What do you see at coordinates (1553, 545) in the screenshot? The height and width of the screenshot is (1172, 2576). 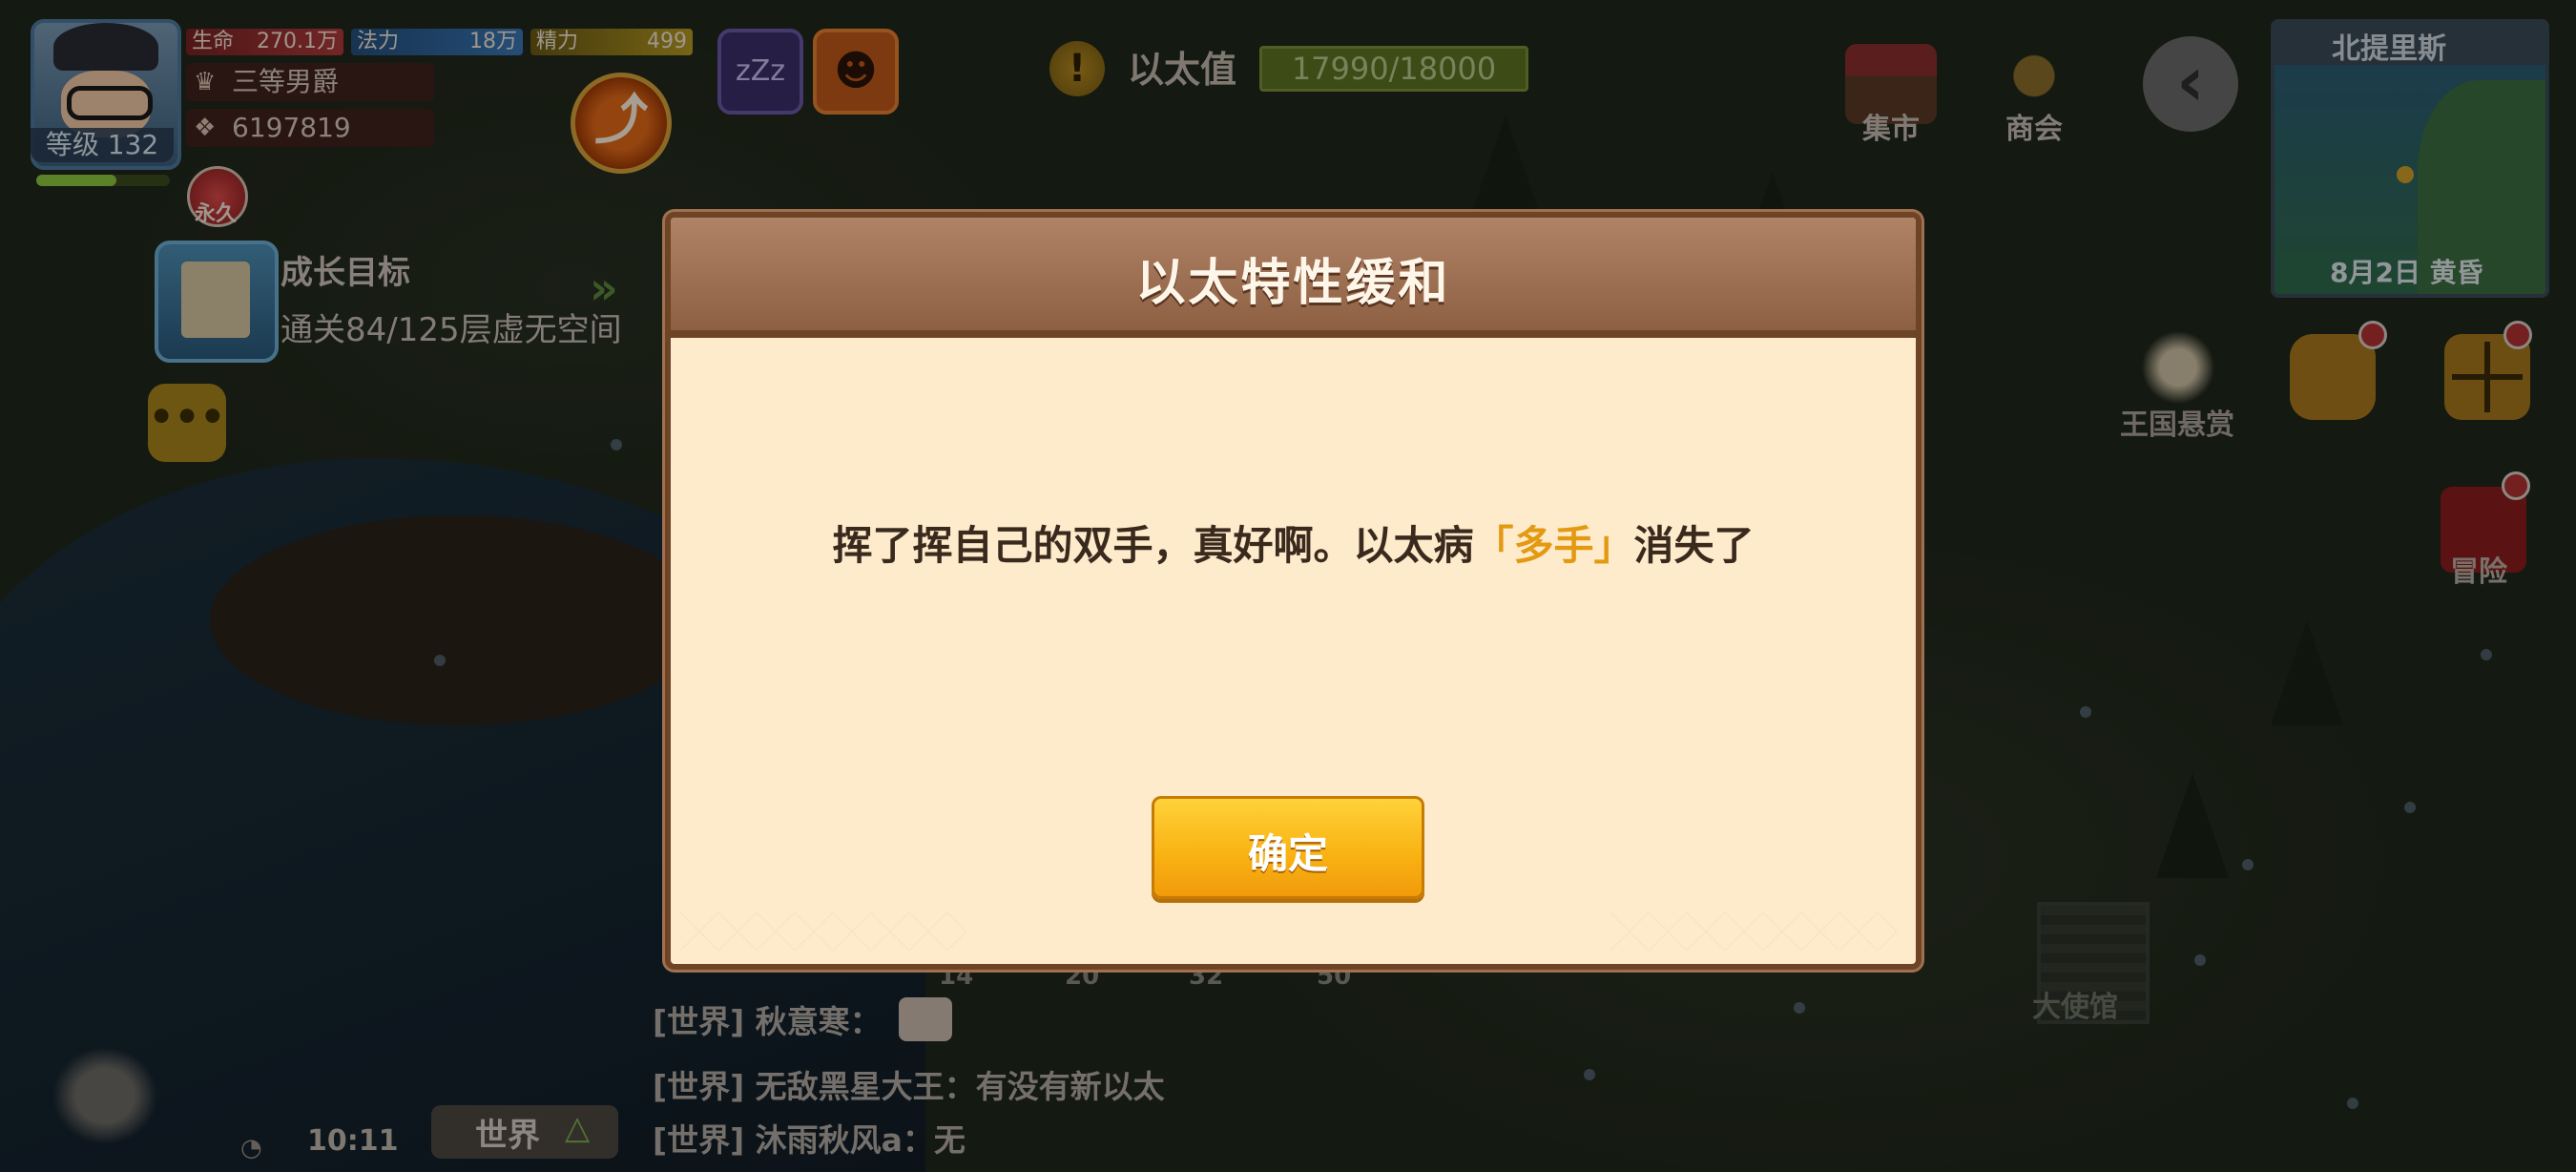 I see `ether-disease-name: 「多手」` at bounding box center [1553, 545].